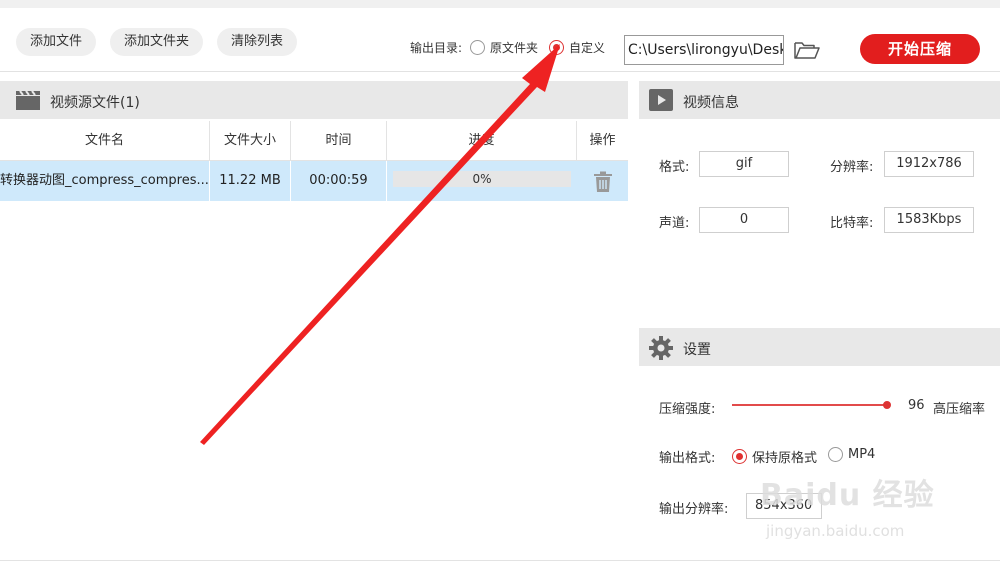  What do you see at coordinates (477, 47) in the screenshot?
I see `radio-source-folder-indicator` at bounding box center [477, 47].